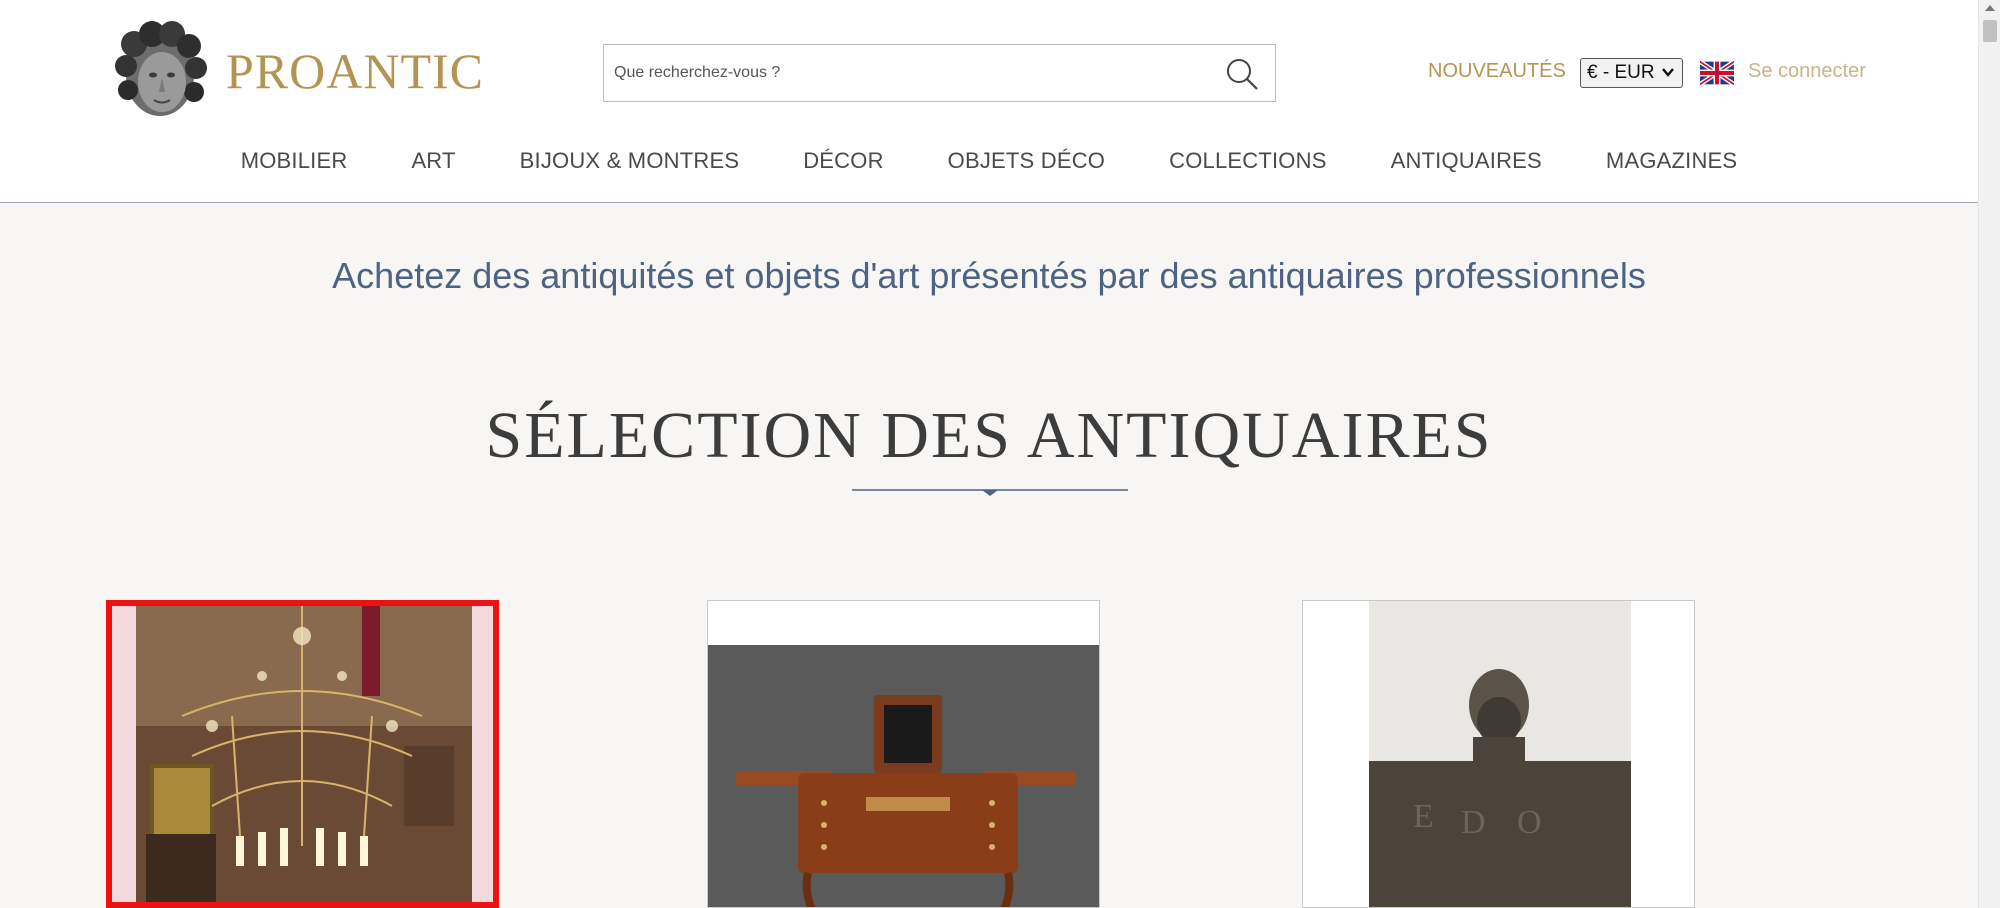 Image resolution: width=2000 pixels, height=908 pixels. Describe the element at coordinates (630, 161) in the screenshot. I see `nav-item-bijoux-montres: BIJOUX & MONTRES` at that location.